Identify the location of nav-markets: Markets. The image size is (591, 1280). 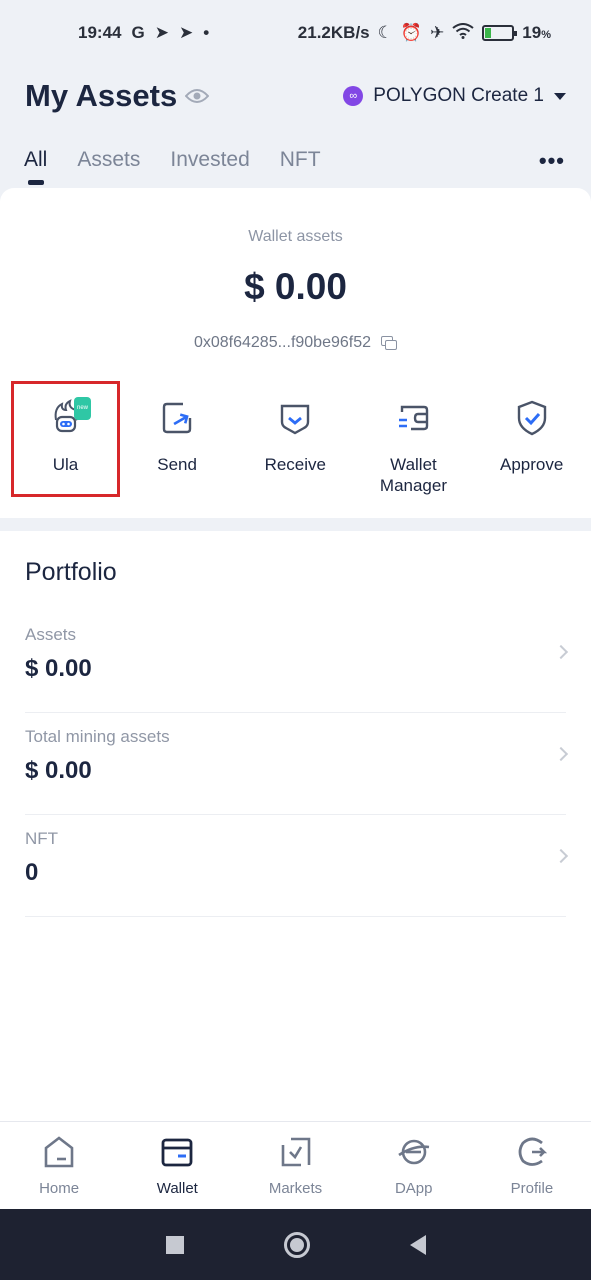
(295, 1165).